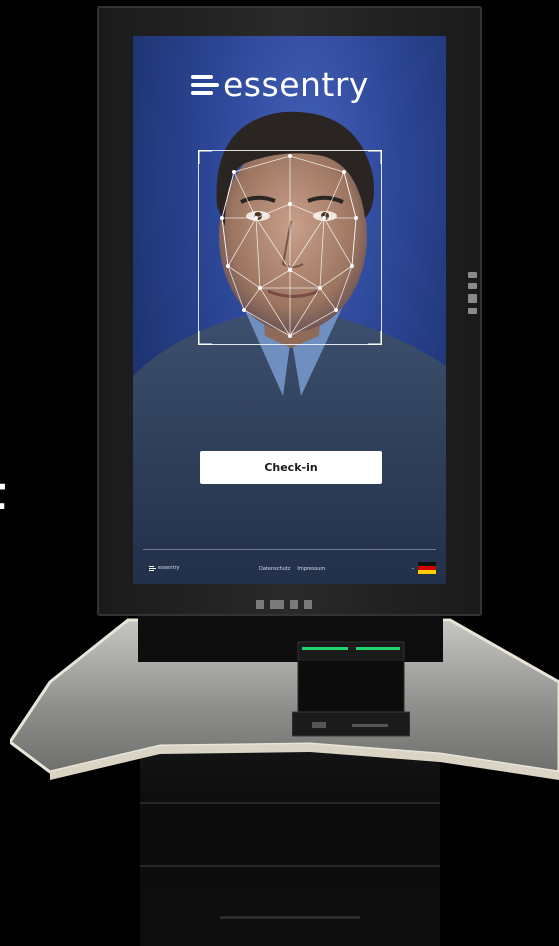  I want to click on monitor-side-buttons, so click(473, 295).